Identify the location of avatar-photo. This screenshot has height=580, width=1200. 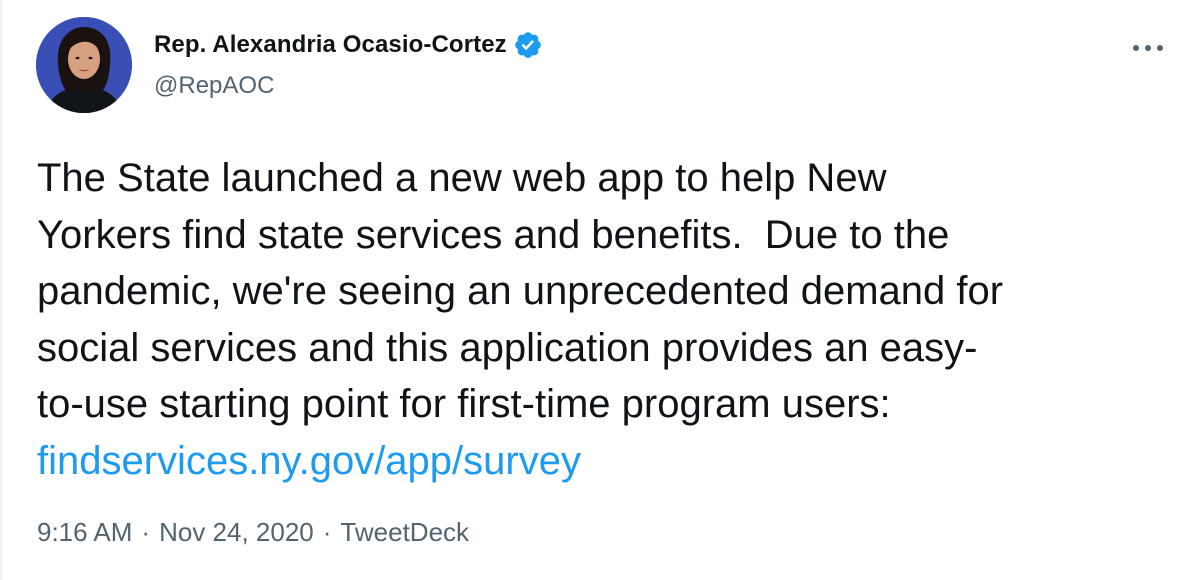
(84, 65).